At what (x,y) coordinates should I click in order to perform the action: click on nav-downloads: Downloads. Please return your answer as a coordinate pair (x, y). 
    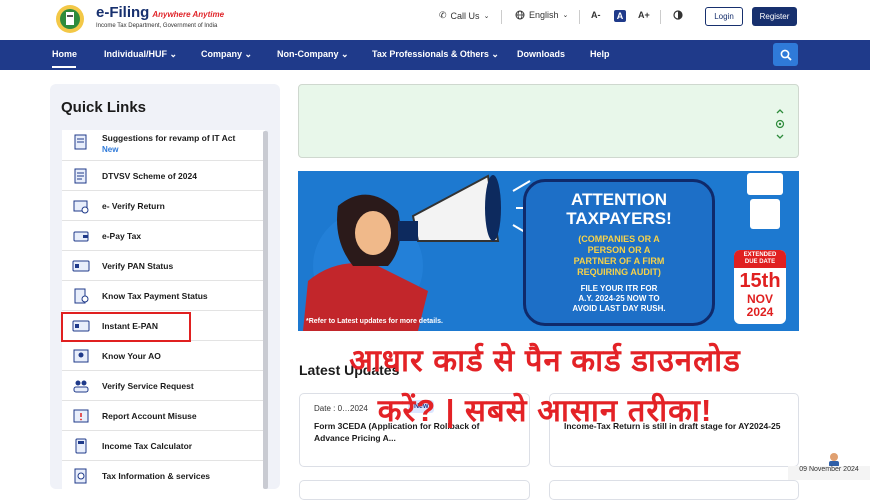
    Looking at the image, I should click on (541, 54).